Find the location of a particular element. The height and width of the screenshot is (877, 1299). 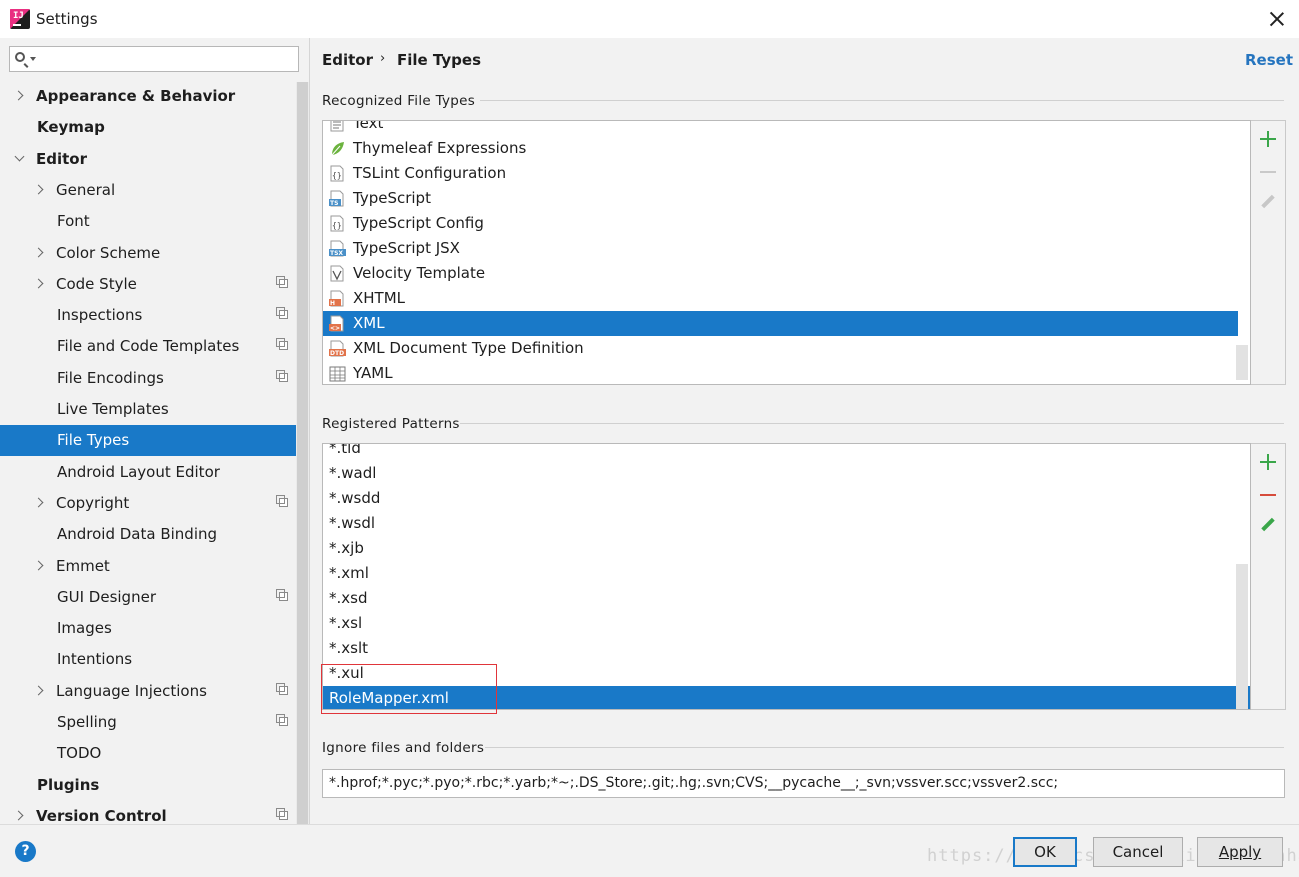

thymeleaf-leaf-icon is located at coordinates (337, 148).